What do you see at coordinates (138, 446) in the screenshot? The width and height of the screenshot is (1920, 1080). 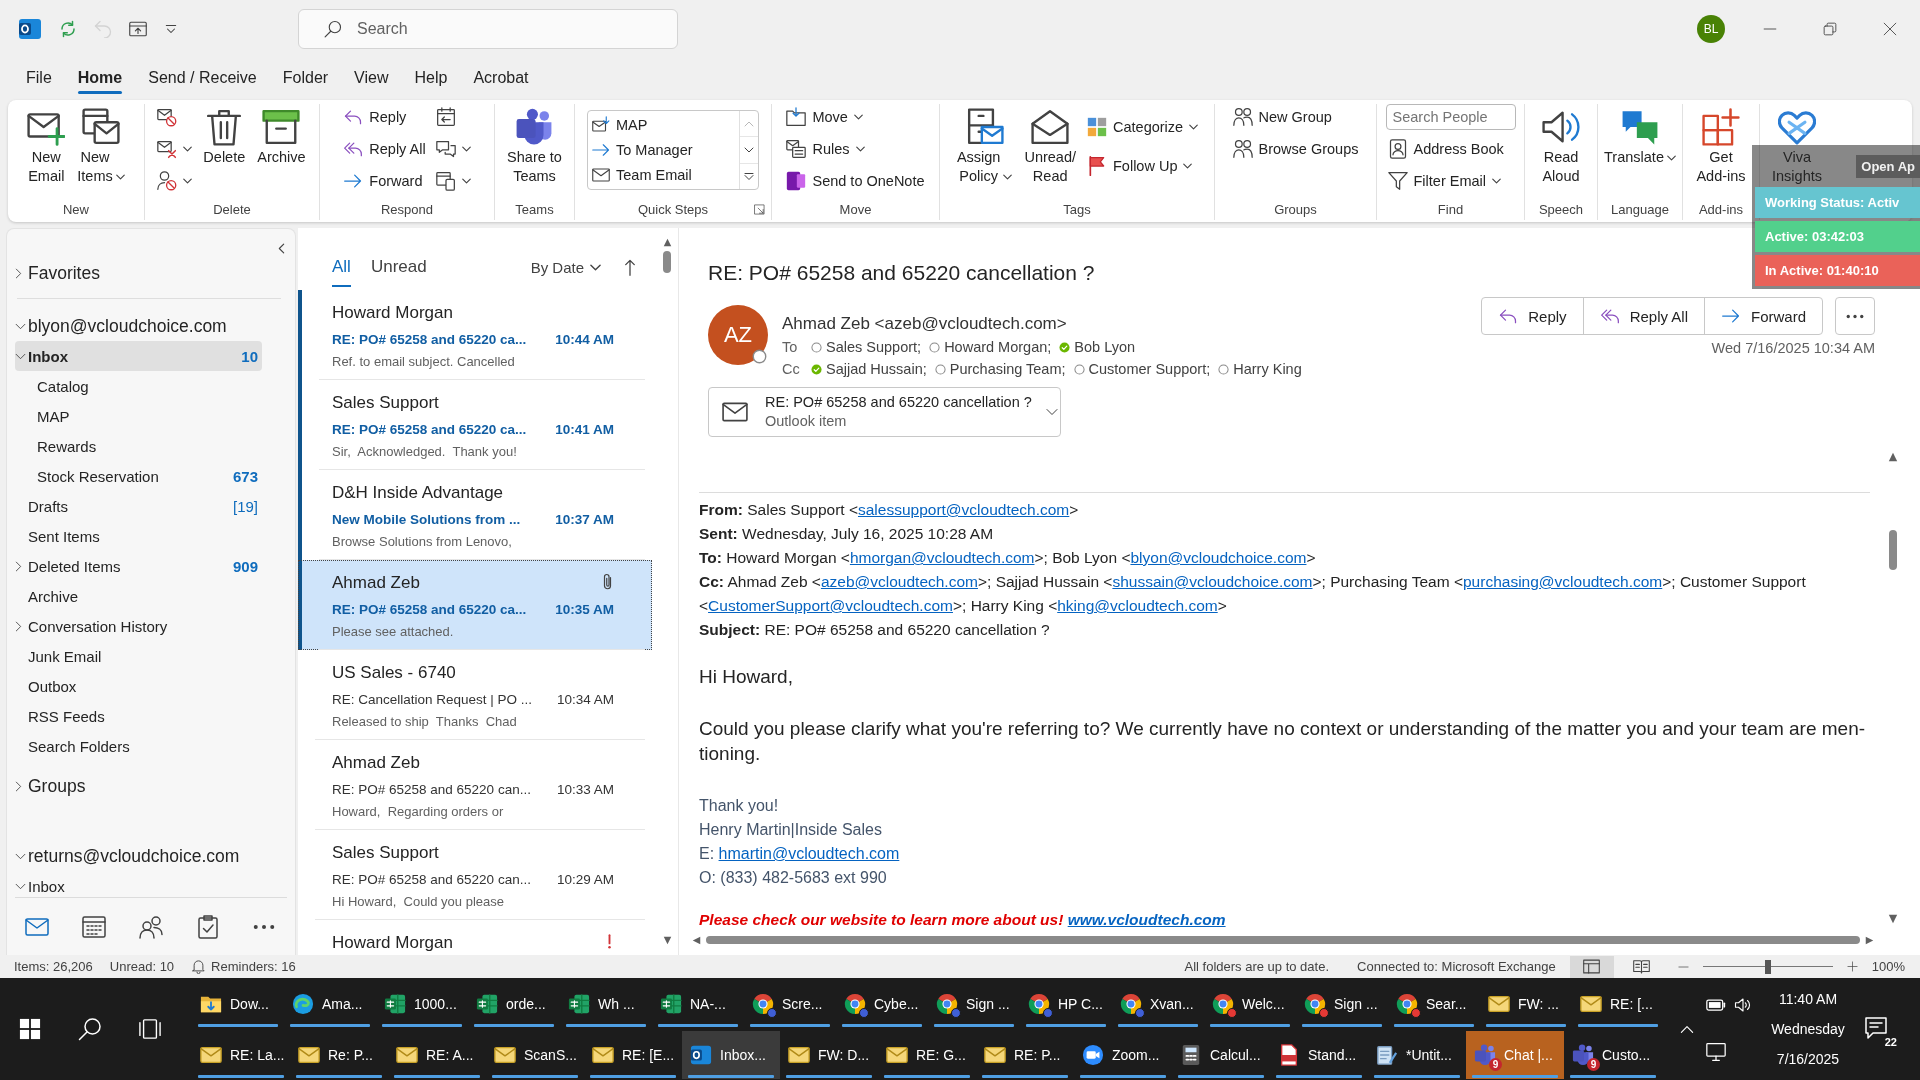 I see `folder-item: Rewards` at bounding box center [138, 446].